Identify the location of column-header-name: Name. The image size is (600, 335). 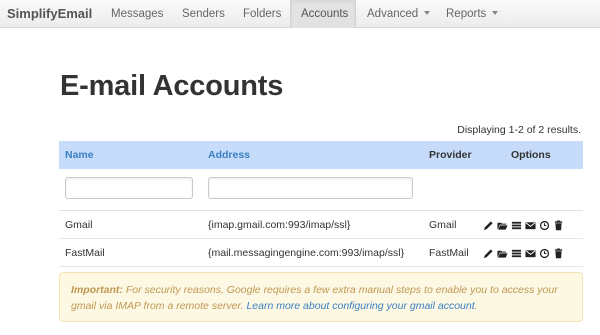
(79, 155).